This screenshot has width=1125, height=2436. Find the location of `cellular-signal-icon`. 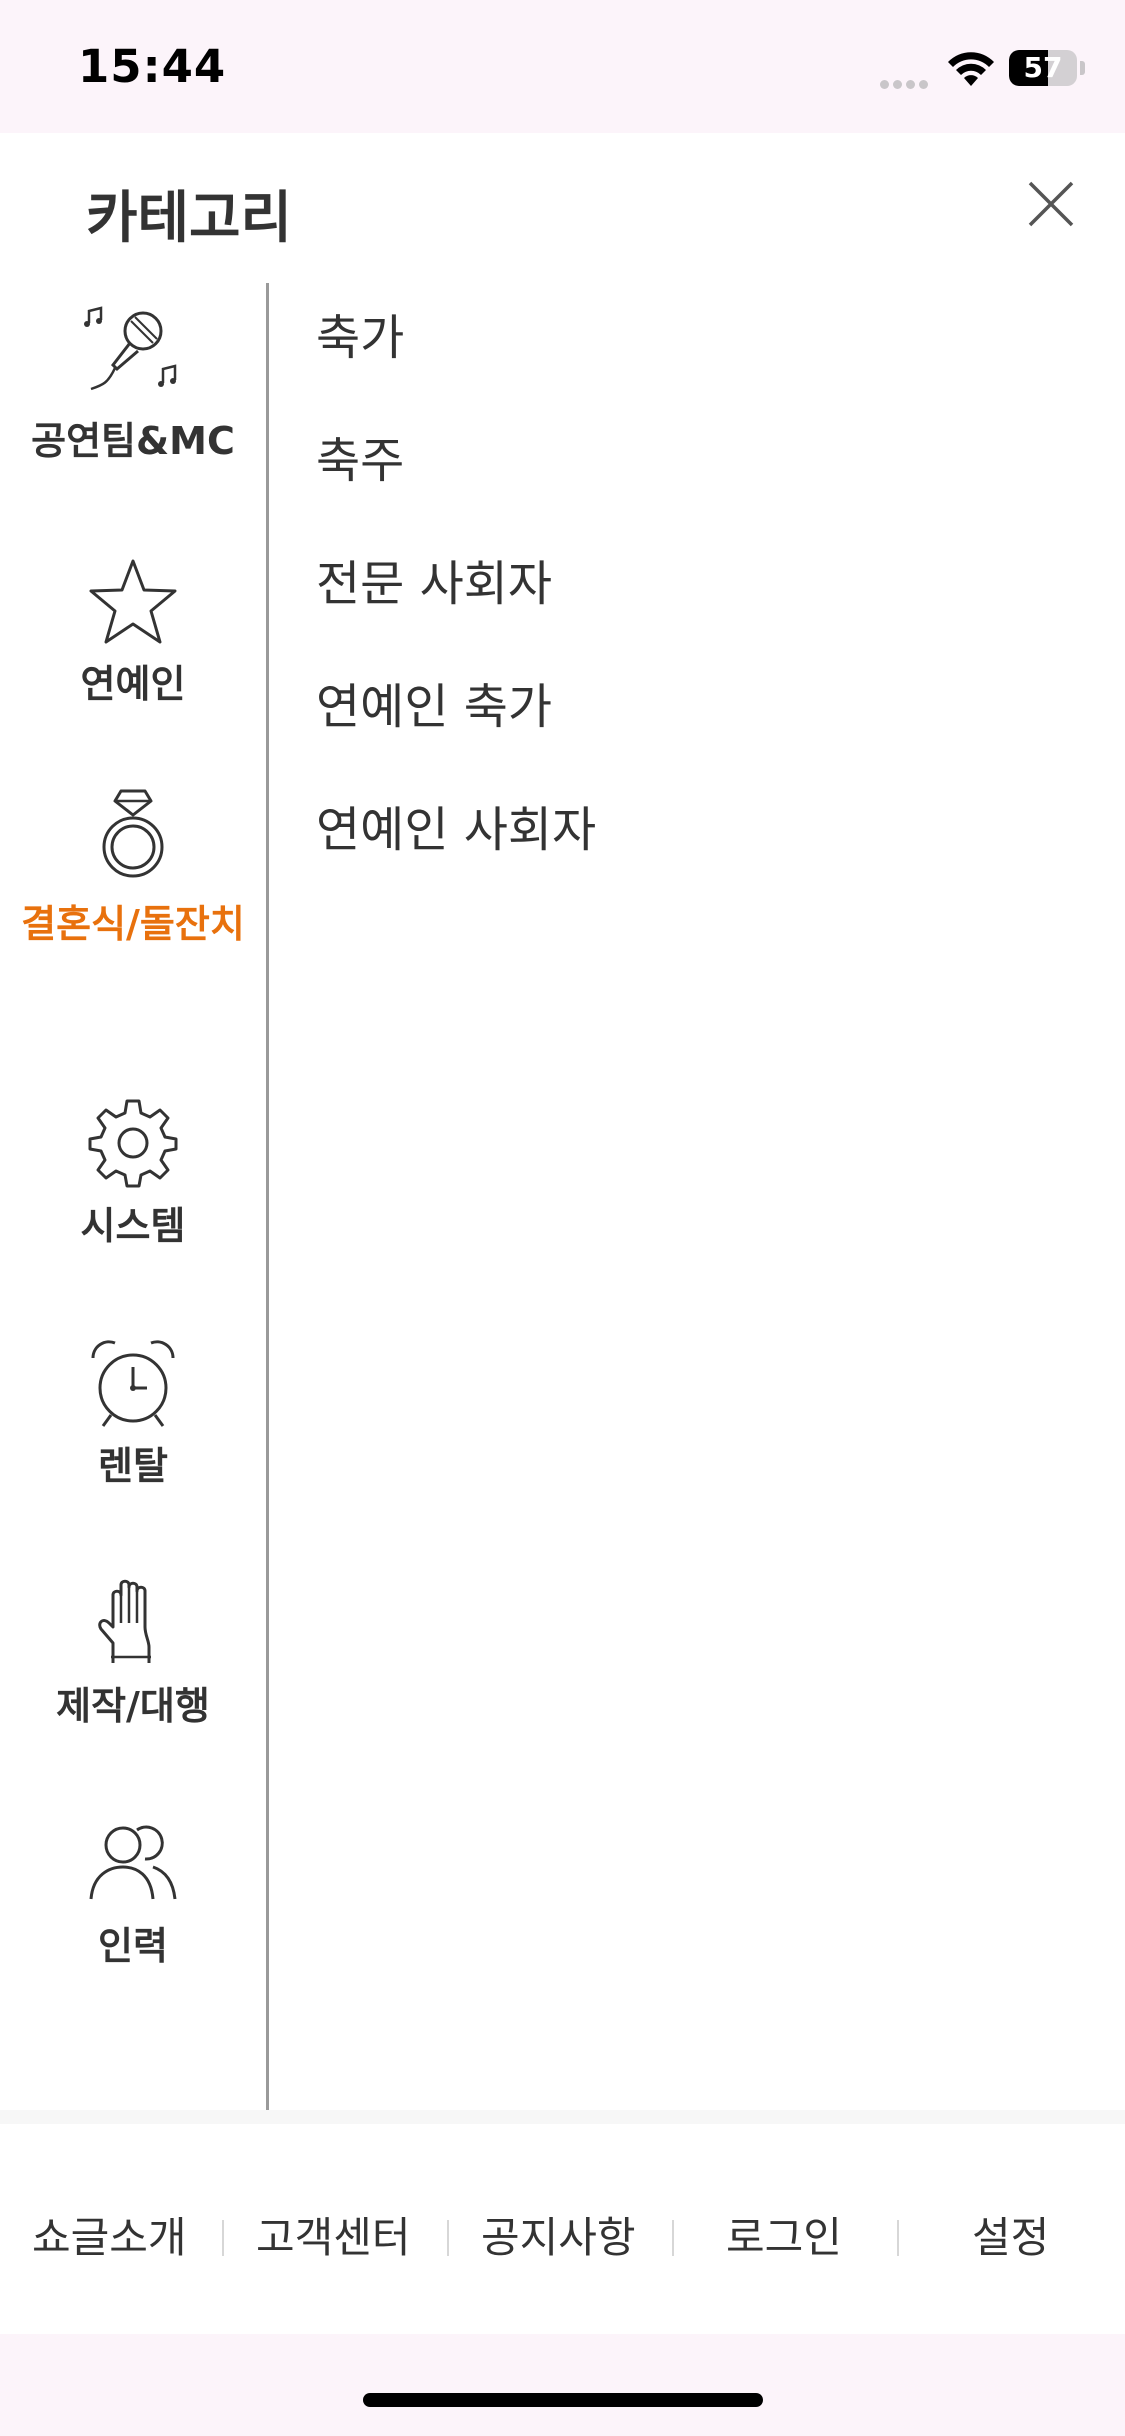

cellular-signal-icon is located at coordinates (906, 83).